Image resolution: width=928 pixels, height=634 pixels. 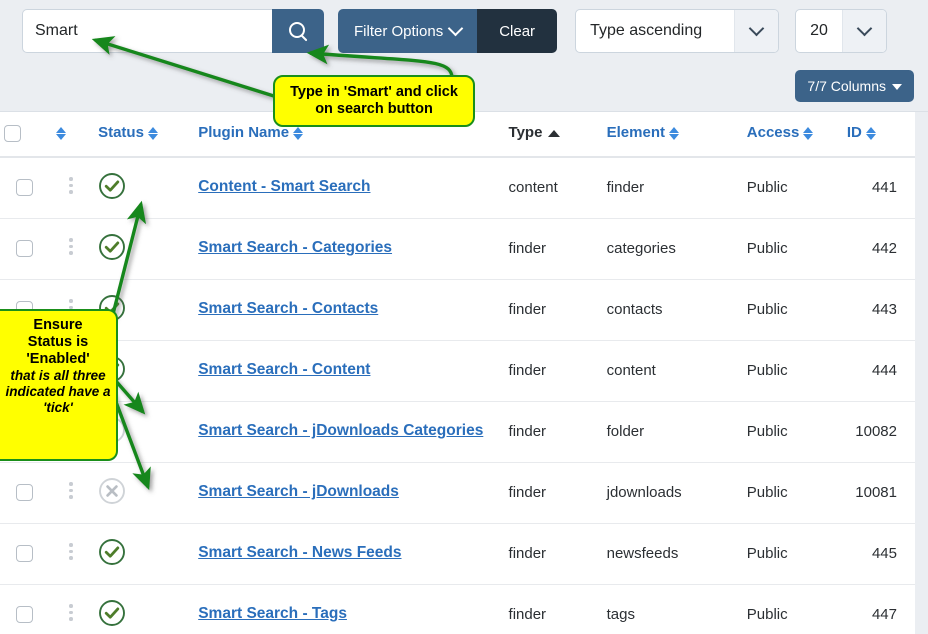 I want to click on filter-options-label: Filter Options, so click(x=399, y=31).